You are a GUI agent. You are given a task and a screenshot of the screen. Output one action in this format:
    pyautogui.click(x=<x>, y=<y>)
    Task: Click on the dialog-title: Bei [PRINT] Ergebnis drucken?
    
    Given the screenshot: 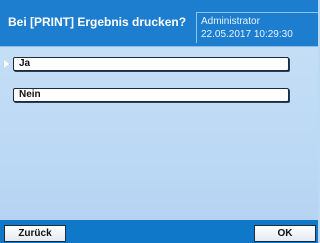 What is the action you would take?
    pyautogui.click(x=97, y=22)
    